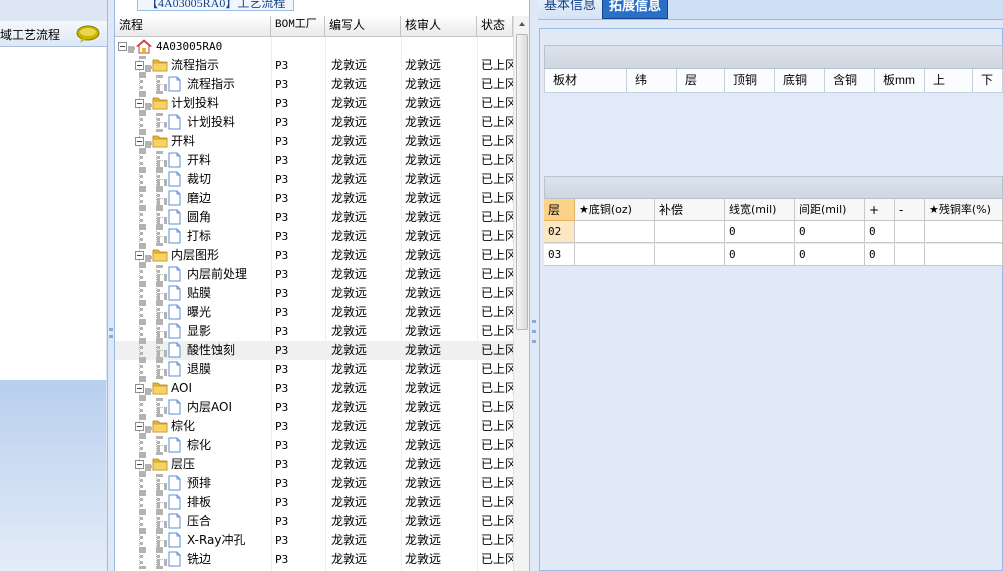 This screenshot has height=571, width=1003. Describe the element at coordinates (314, 312) in the screenshot. I see `tree-row: 曝光 P3 龙敦远 龙敦远 已上冈` at that location.